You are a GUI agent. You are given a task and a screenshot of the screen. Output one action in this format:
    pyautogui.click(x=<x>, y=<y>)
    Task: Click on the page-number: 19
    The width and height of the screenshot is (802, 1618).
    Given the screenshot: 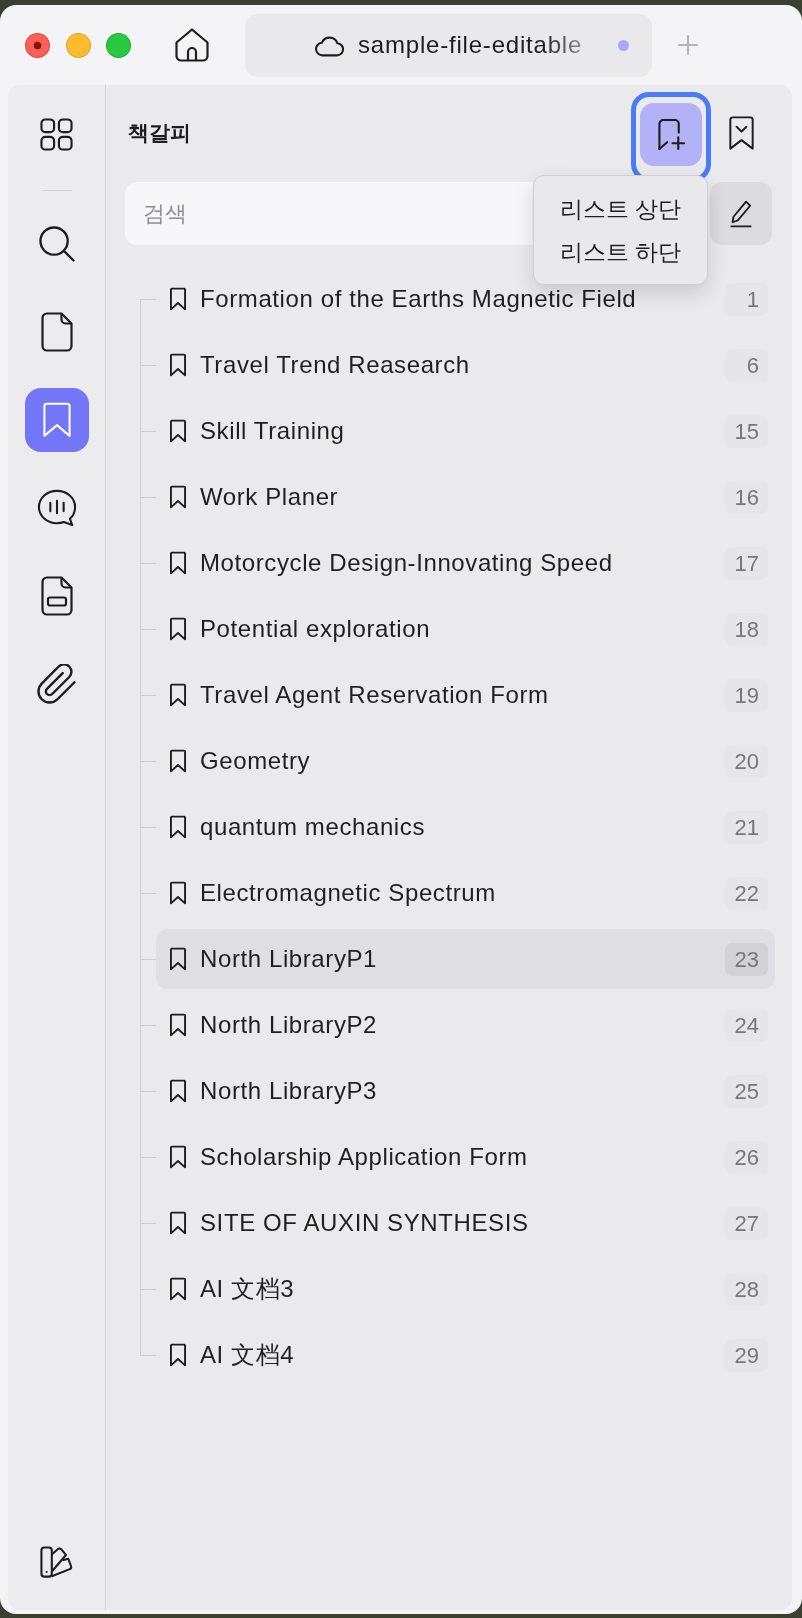 What is the action you would take?
    pyautogui.click(x=746, y=695)
    